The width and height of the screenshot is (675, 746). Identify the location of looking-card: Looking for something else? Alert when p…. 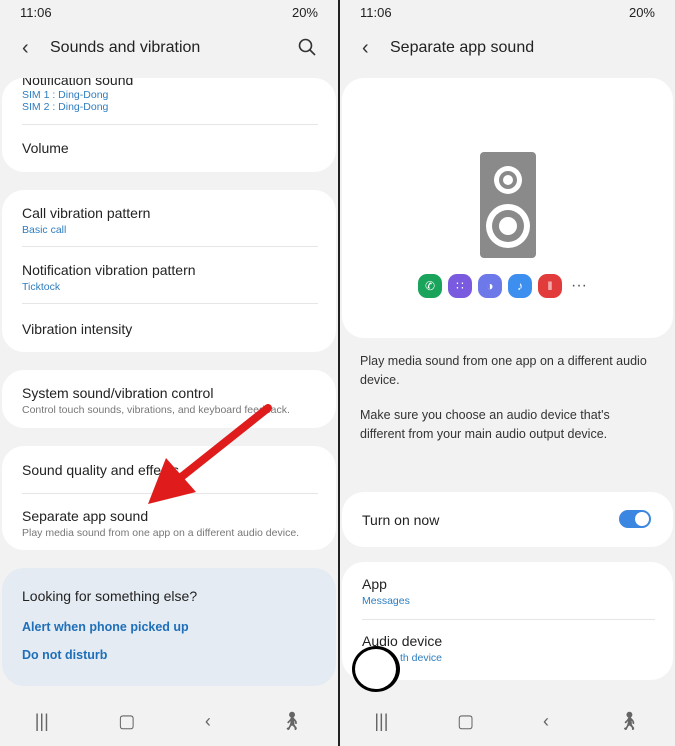
(169, 627).